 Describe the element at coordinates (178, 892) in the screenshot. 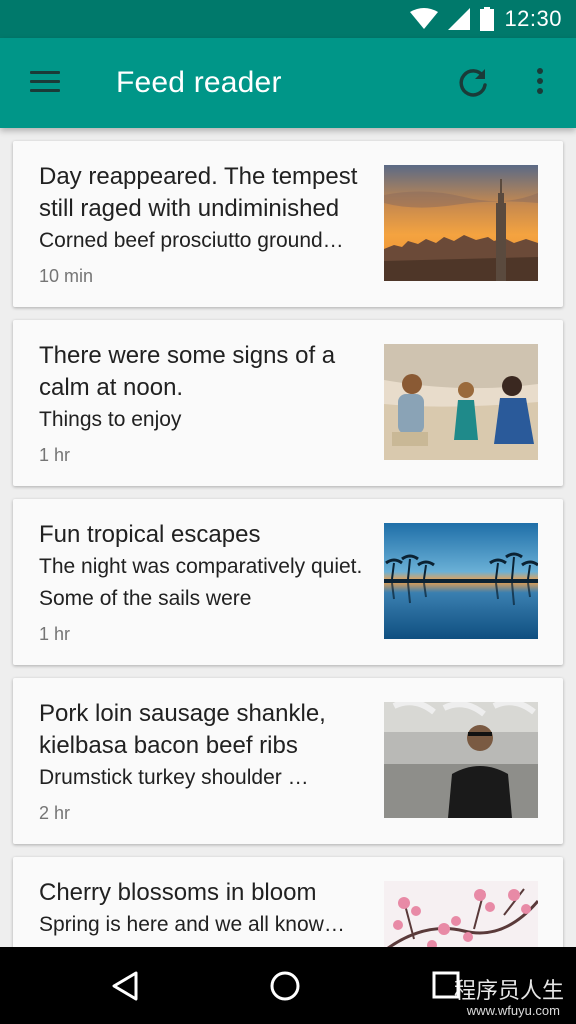

I see `card-title: Cherry blossoms in bloom` at that location.